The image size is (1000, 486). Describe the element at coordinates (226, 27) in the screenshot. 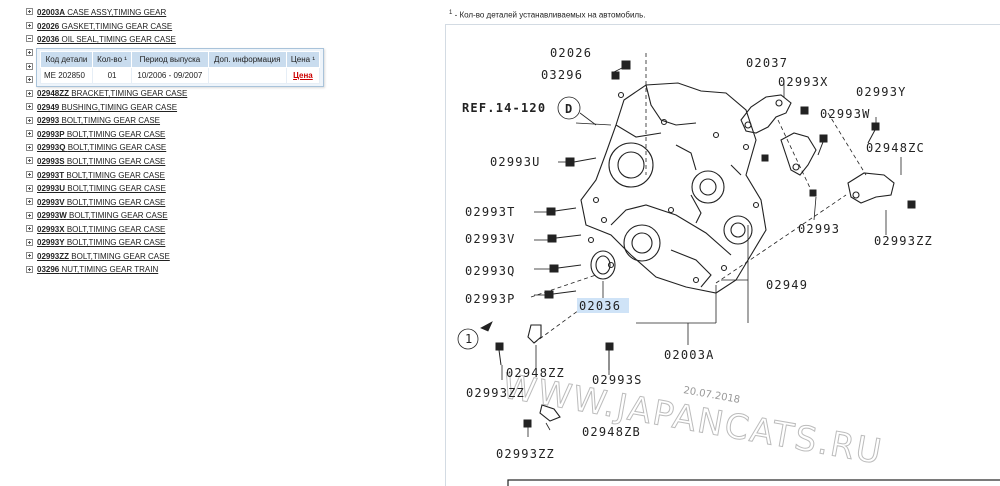

I see `parts-list-item: 02026 GASKET,TIMING GEAR CASE` at that location.